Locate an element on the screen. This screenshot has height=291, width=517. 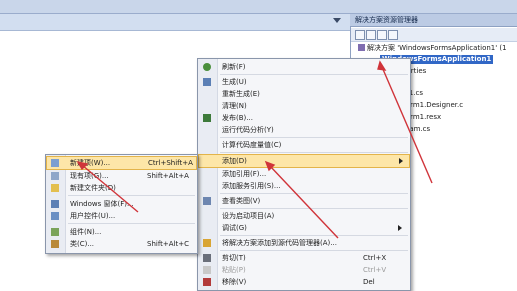
annotation-arrow-project is located at coordinates (407, 125).